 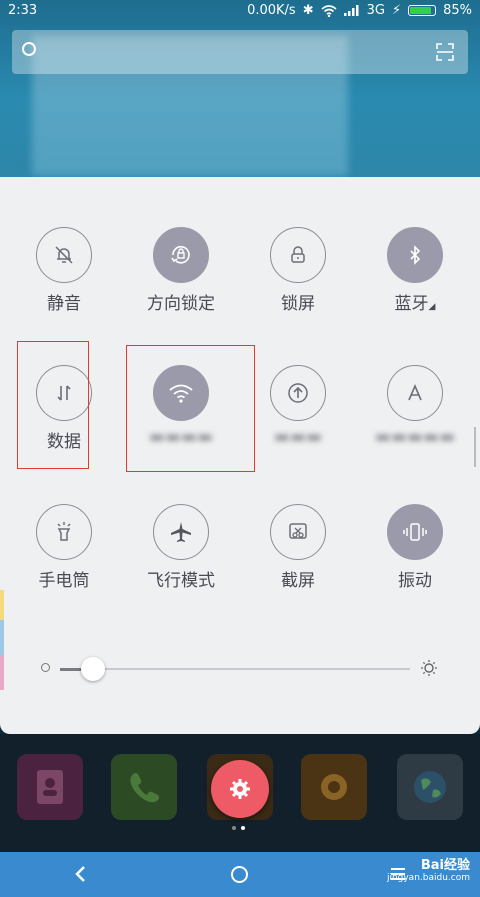 I want to click on signal-icon, so click(x=351, y=10).